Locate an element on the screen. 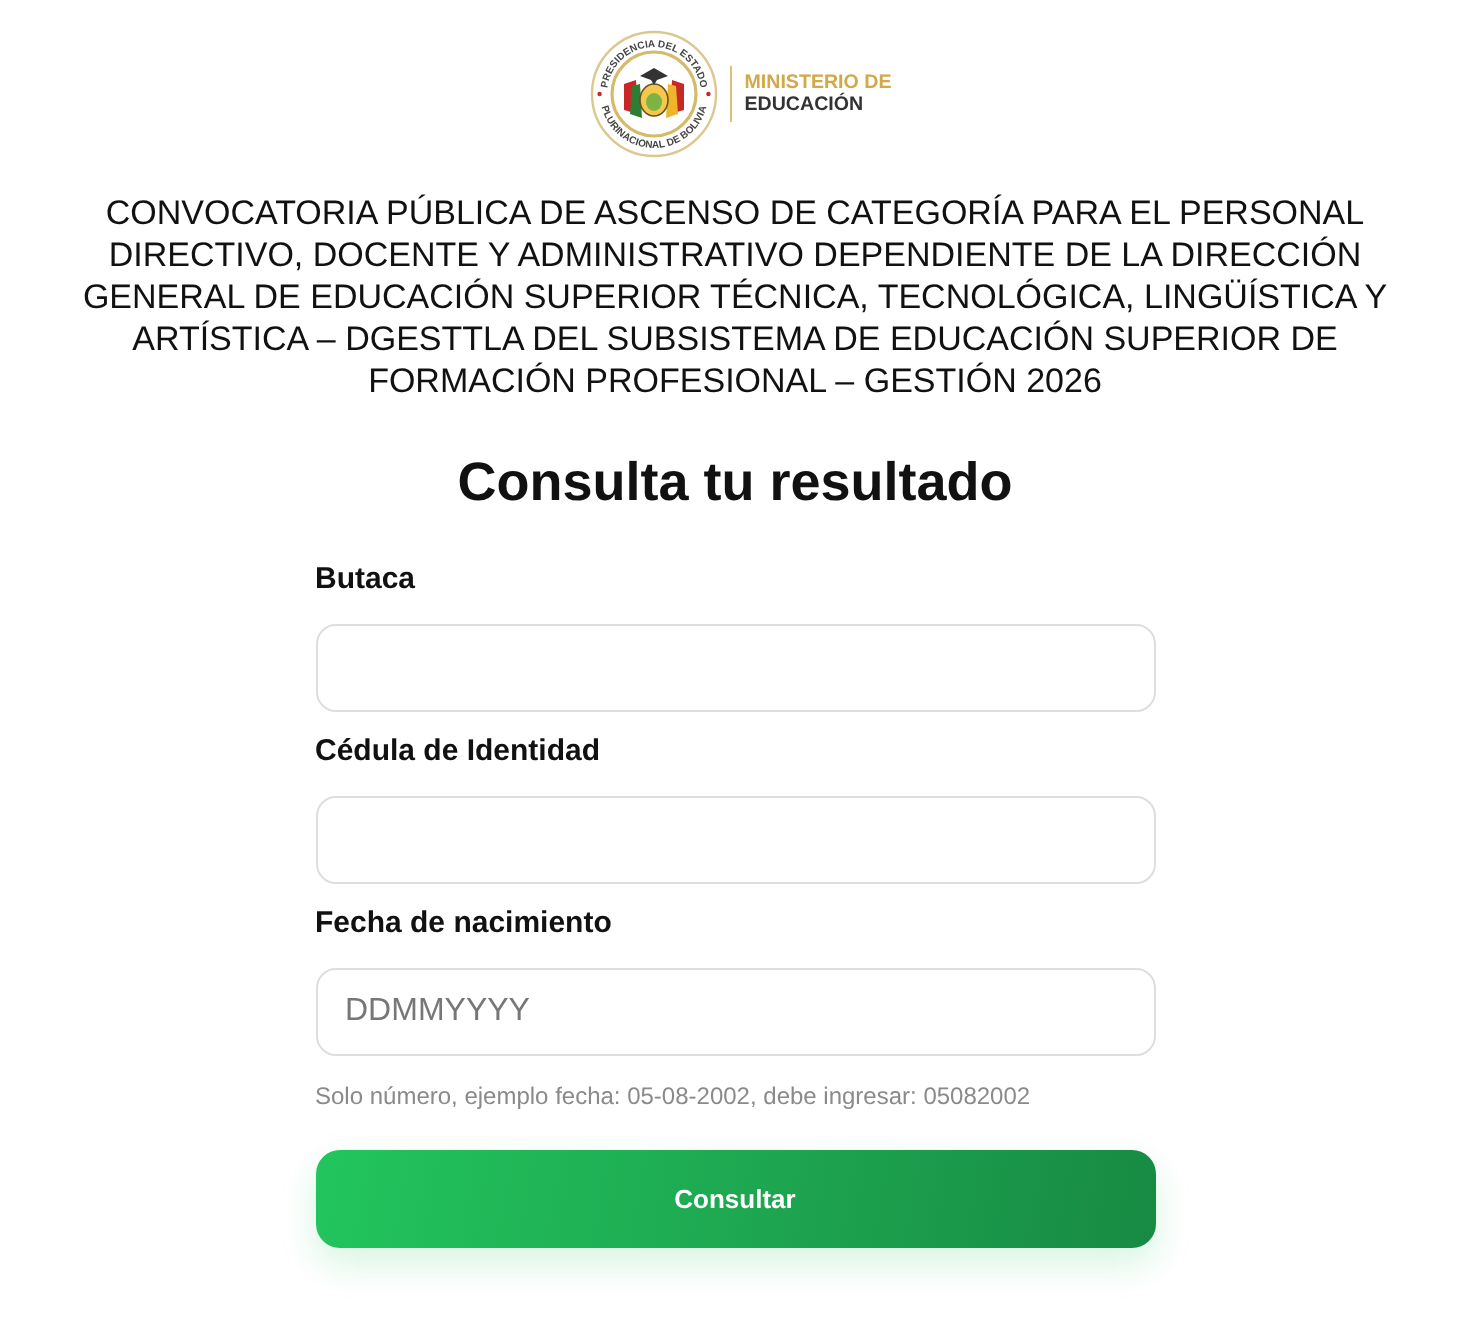  hint-text: Solo número, ejemplo fecha: 05-08-2002, debe ingresar: 05082002 is located at coordinates (674, 1096).